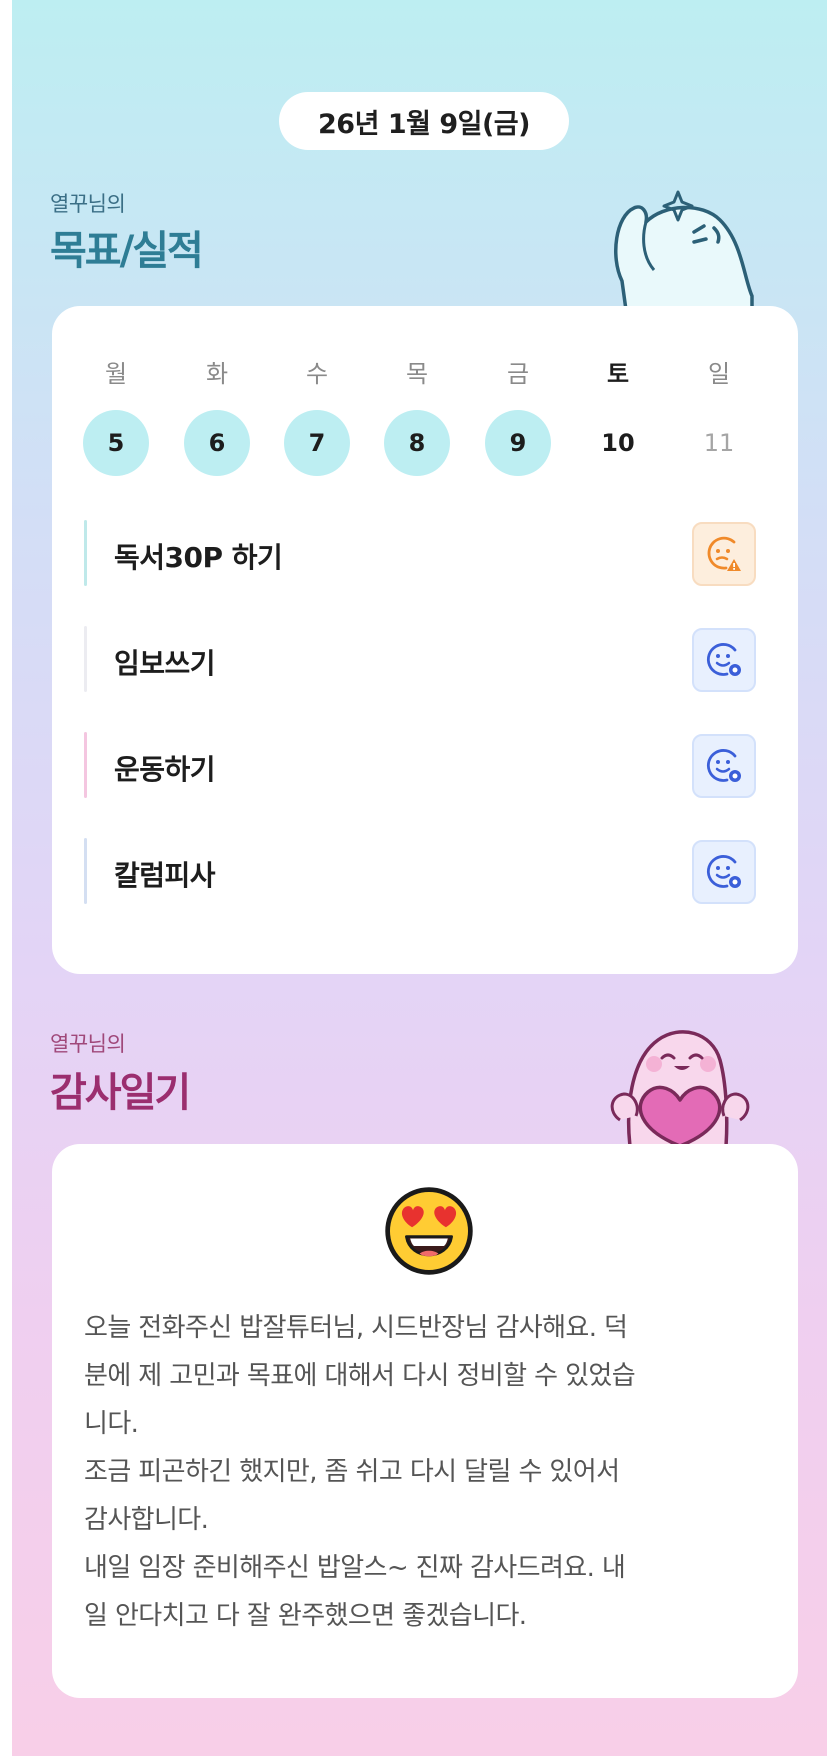 This screenshot has height=1756, width=827. Describe the element at coordinates (217, 374) in the screenshot. I see `weekday-tue: 화` at that location.